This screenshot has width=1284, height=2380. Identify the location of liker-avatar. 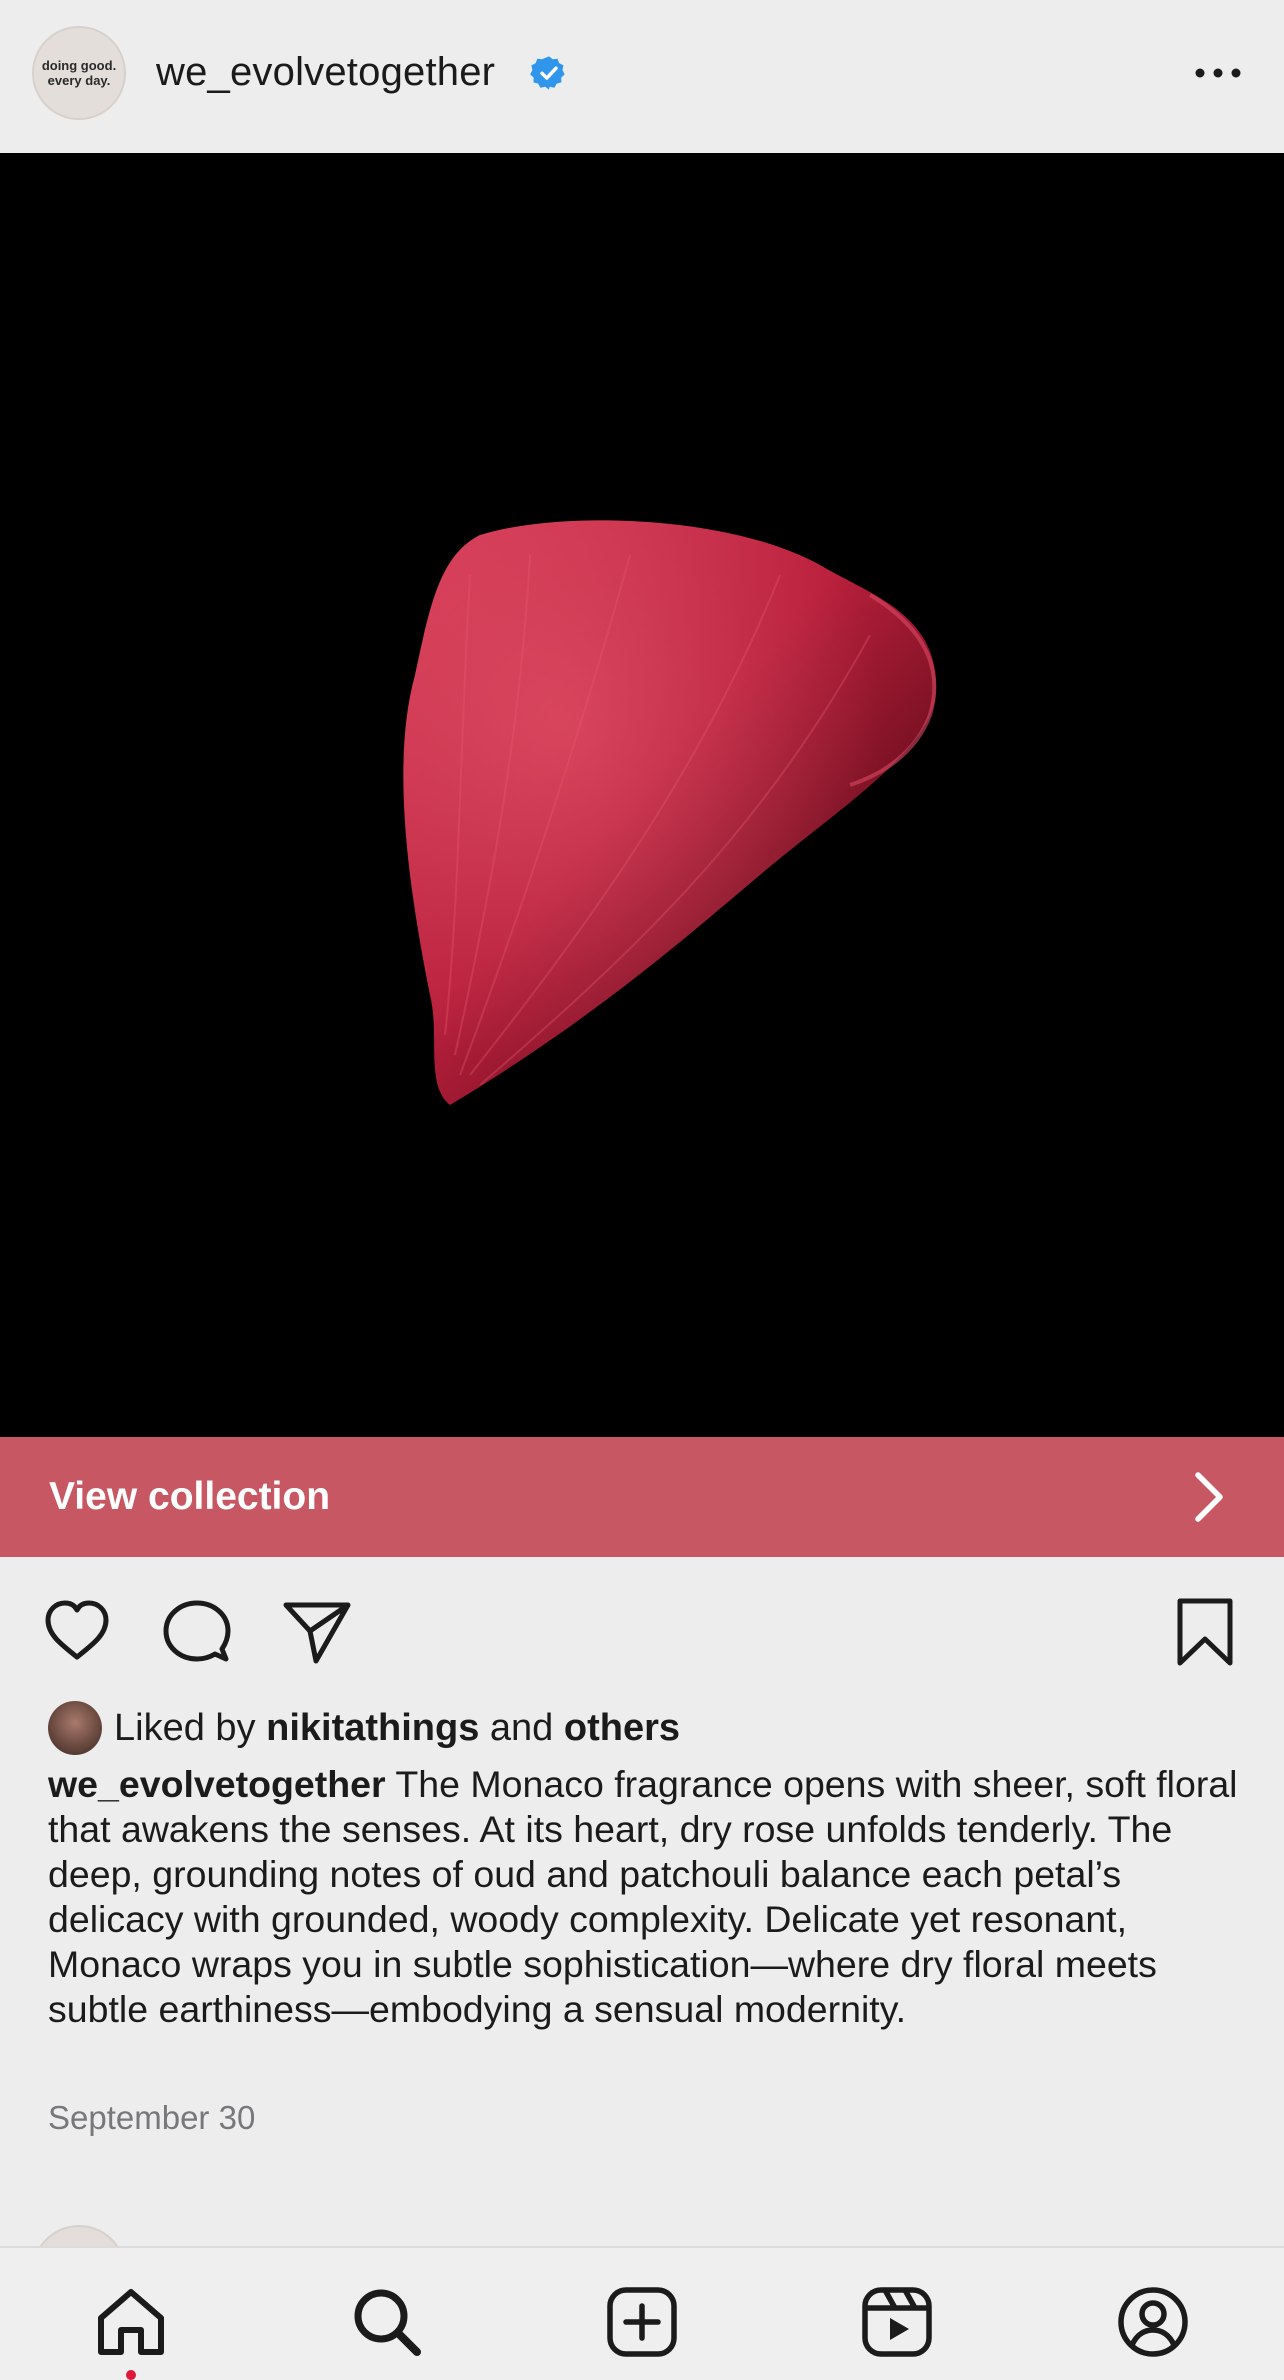
(75, 1728).